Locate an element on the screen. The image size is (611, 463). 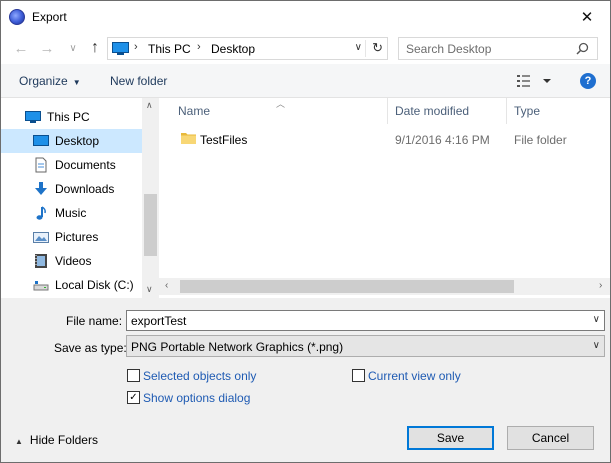
sidebar-item-label: Local Disk (C:) is located at coordinates (94, 285).